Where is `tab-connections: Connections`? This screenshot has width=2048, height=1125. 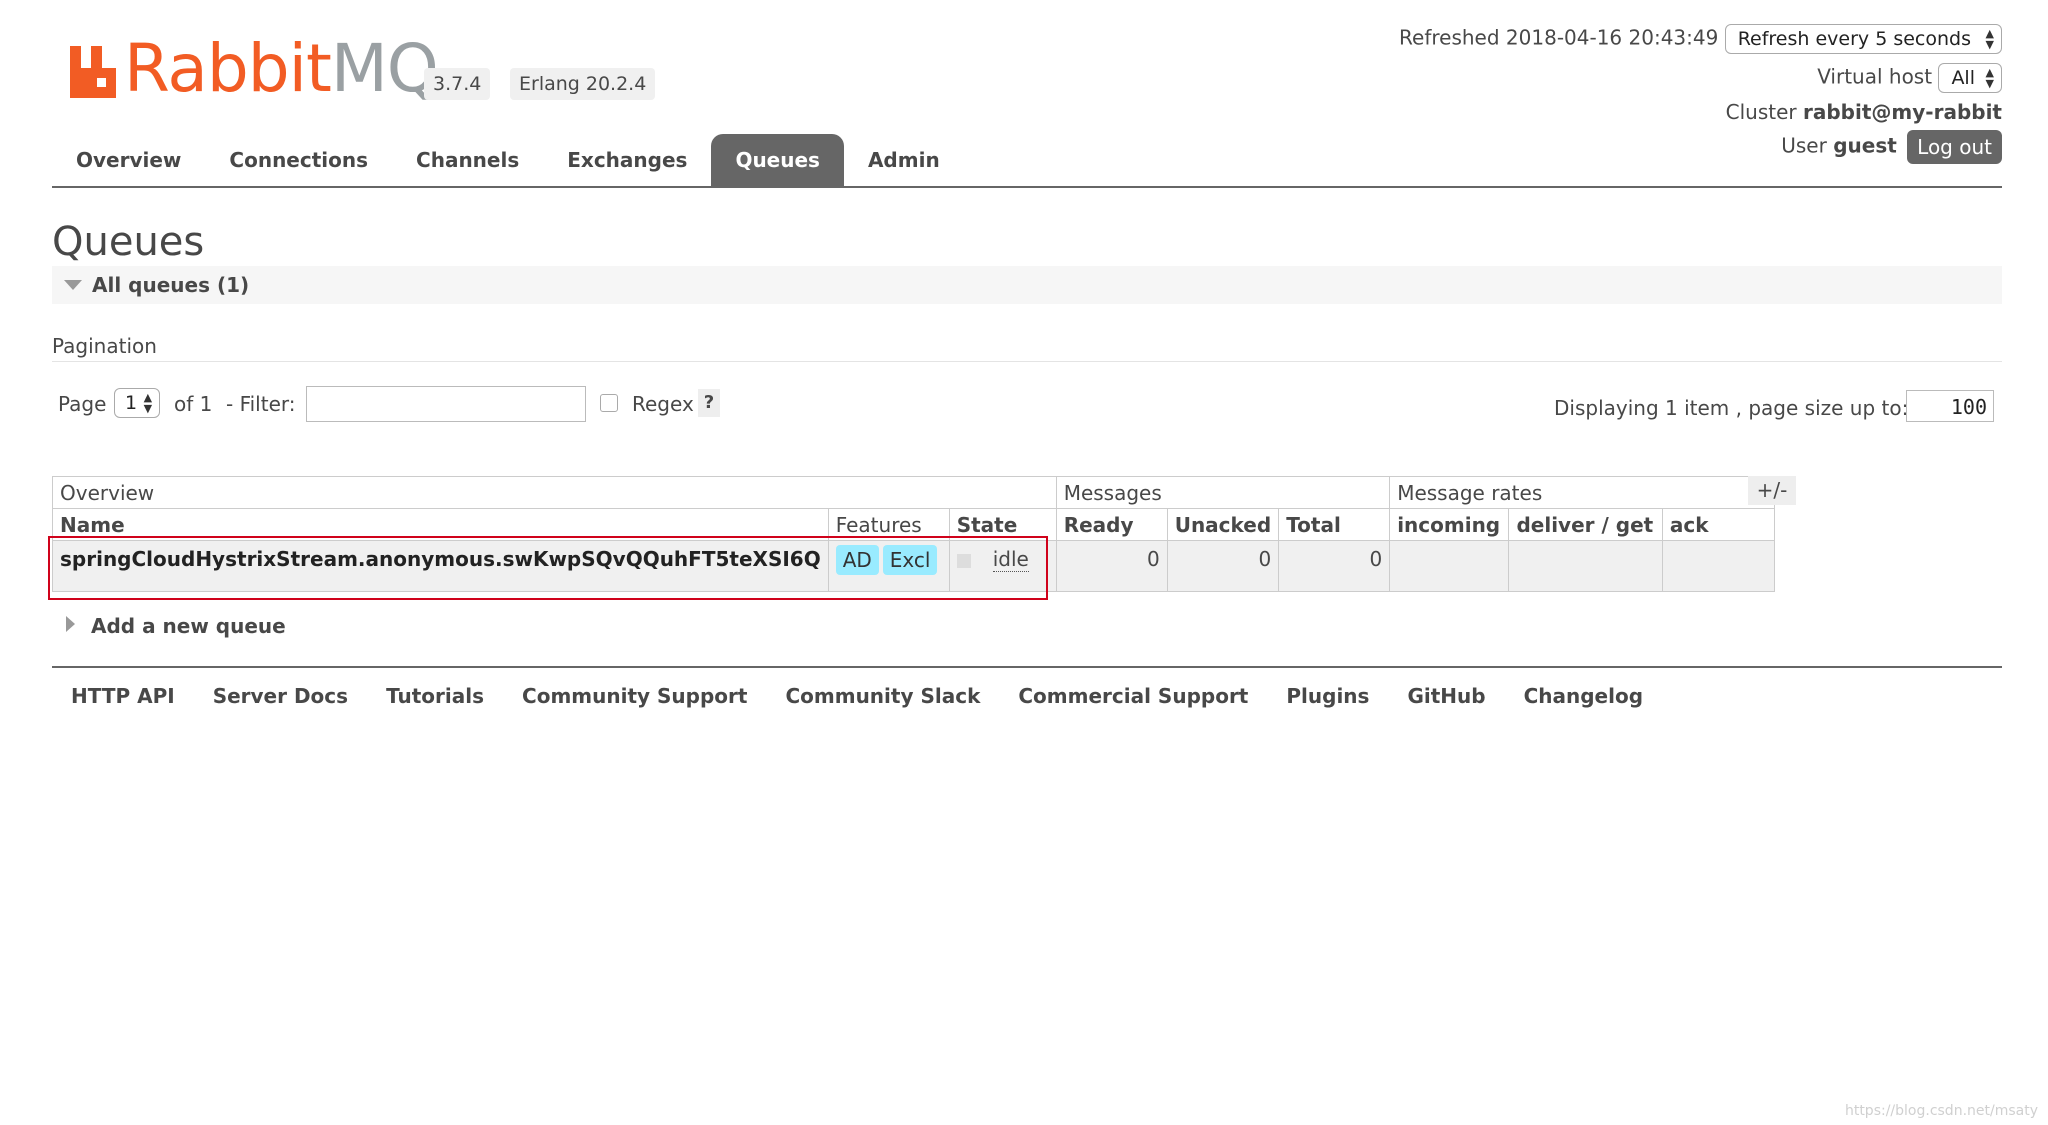 tab-connections: Connections is located at coordinates (298, 160).